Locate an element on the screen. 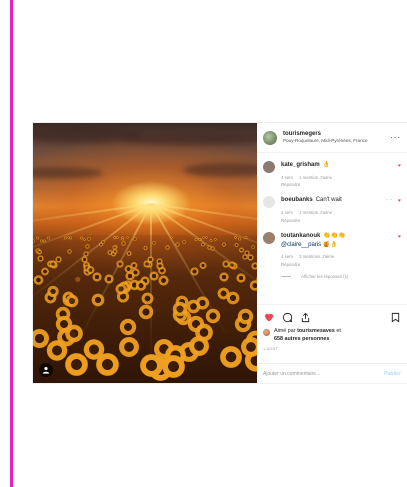  post-location: Pouy-Roquelaure, Midi-Pyrénées, France is located at coordinates (336, 141).